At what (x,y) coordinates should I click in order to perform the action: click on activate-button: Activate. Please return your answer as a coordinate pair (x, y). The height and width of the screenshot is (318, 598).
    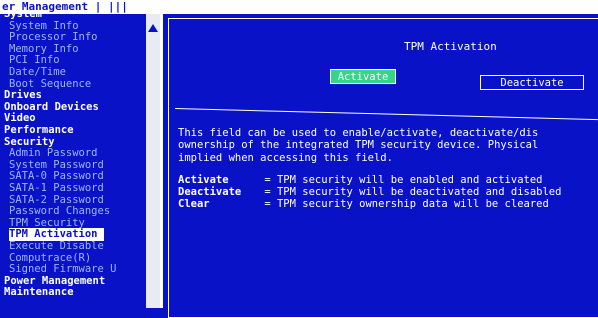
    Looking at the image, I should click on (363, 76).